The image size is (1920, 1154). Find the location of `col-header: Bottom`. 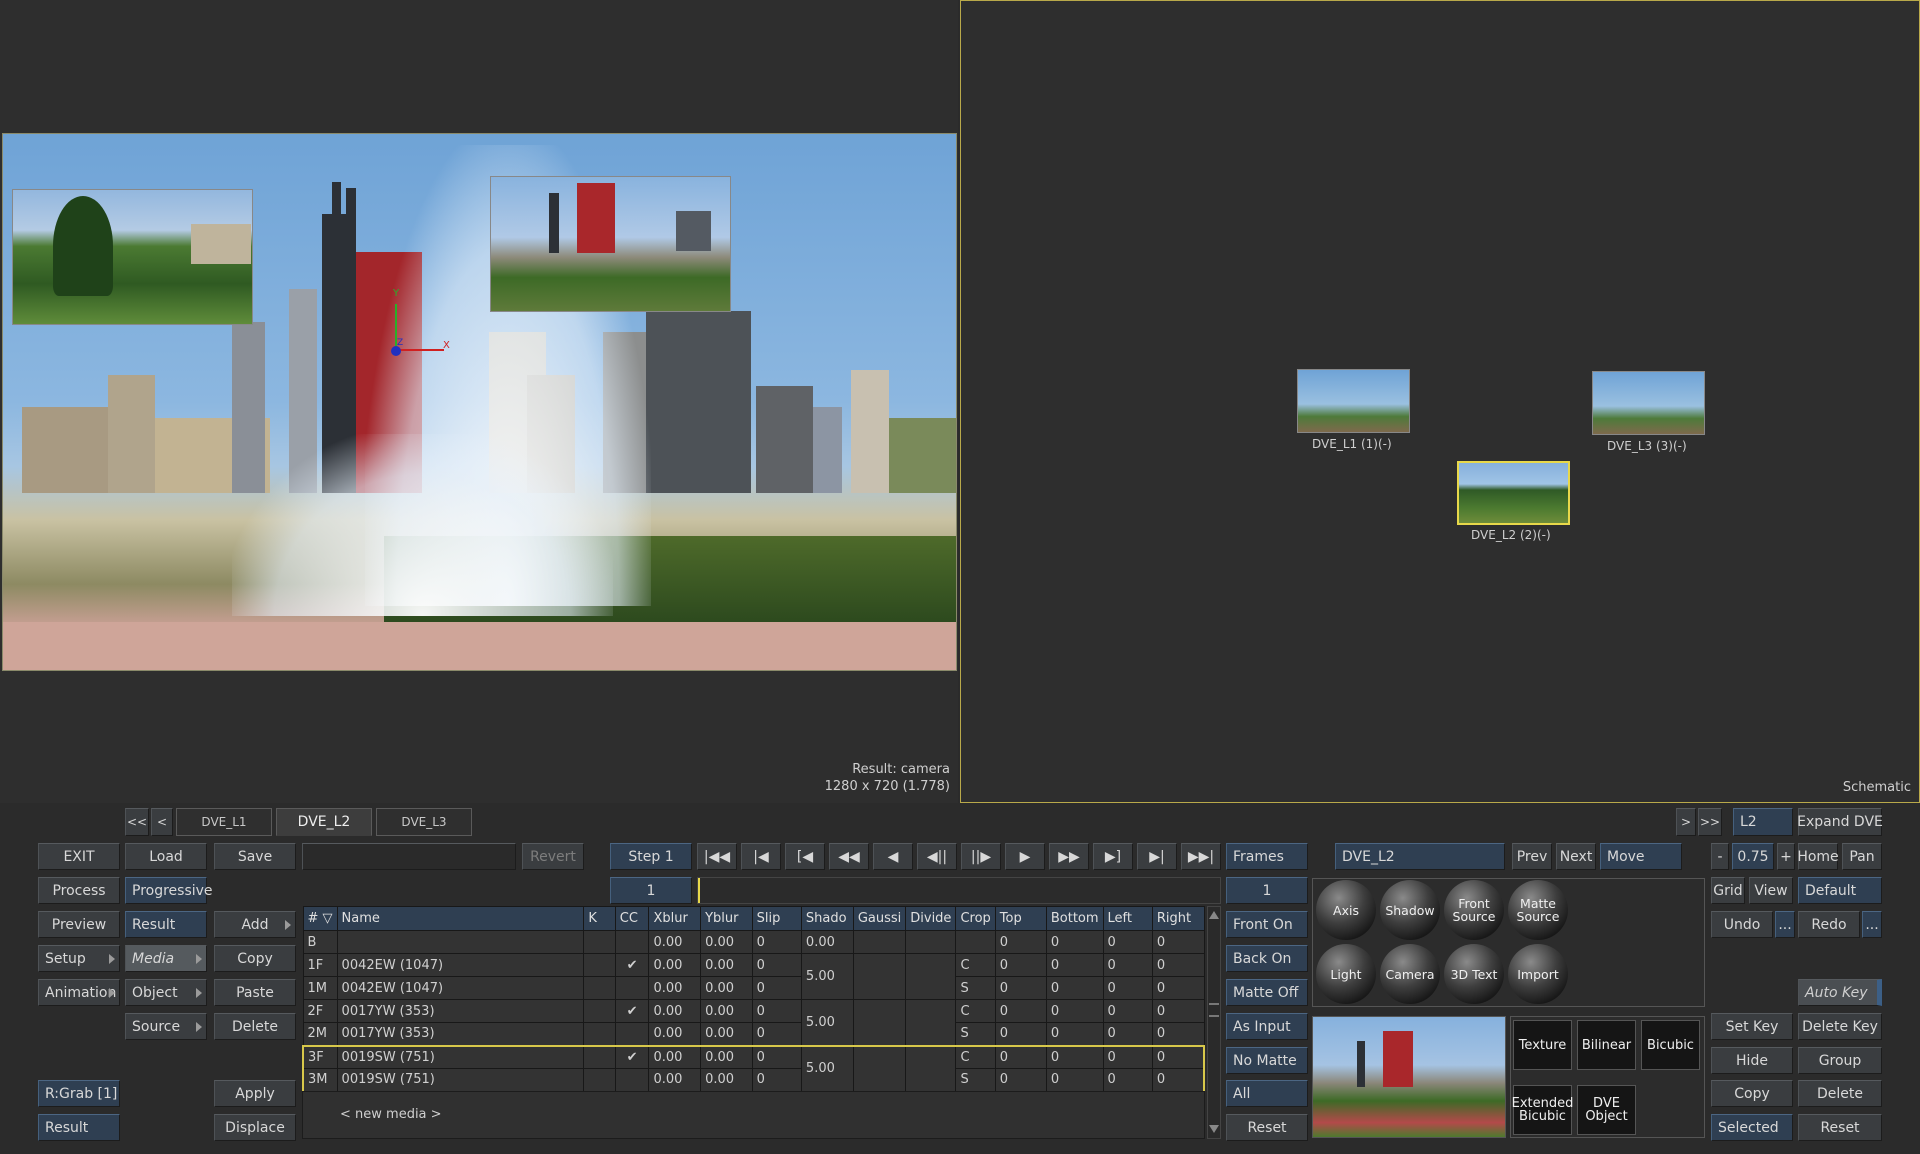

col-header: Bottom is located at coordinates (1074, 918).